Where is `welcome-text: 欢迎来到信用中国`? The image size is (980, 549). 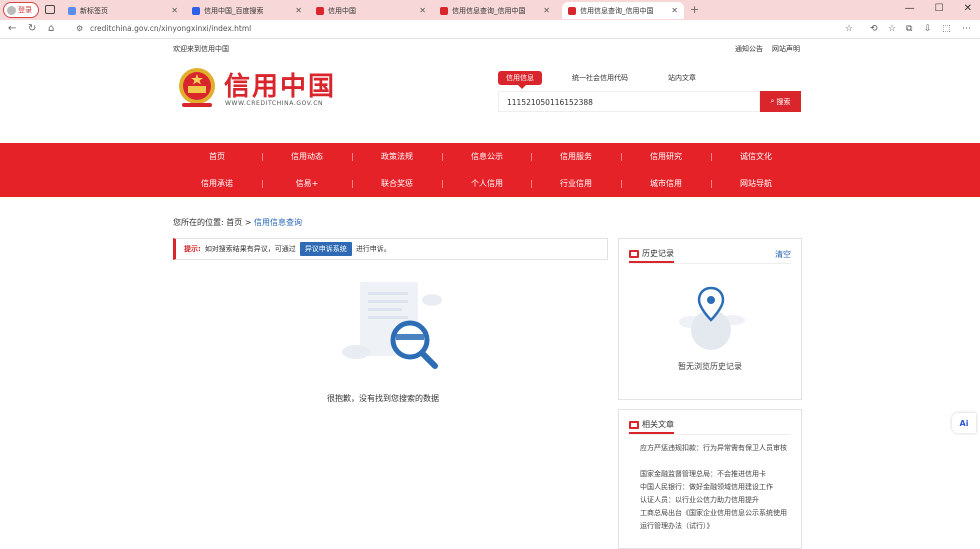
welcome-text: 欢迎来到信用中国 is located at coordinates (201, 49).